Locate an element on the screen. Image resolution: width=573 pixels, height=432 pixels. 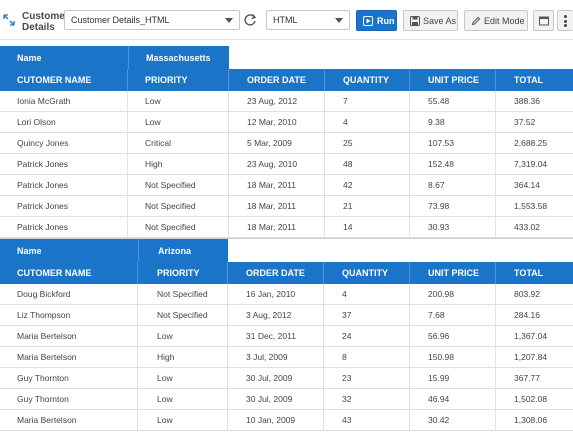
cell-value: 803.92 is located at coordinates (527, 294).